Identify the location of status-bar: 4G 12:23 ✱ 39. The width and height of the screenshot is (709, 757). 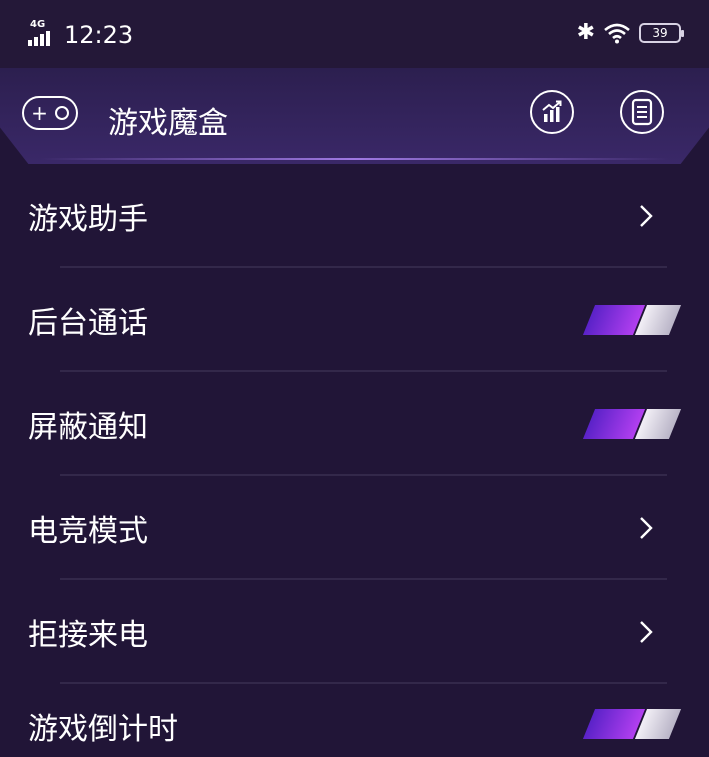
(354, 34).